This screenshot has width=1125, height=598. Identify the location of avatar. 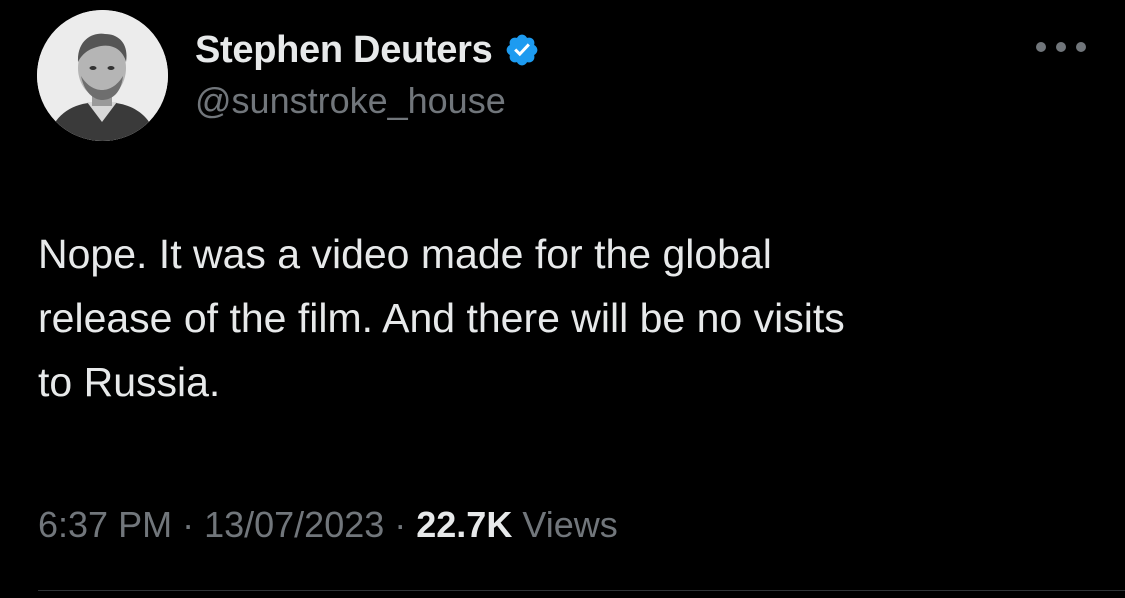
(102, 75).